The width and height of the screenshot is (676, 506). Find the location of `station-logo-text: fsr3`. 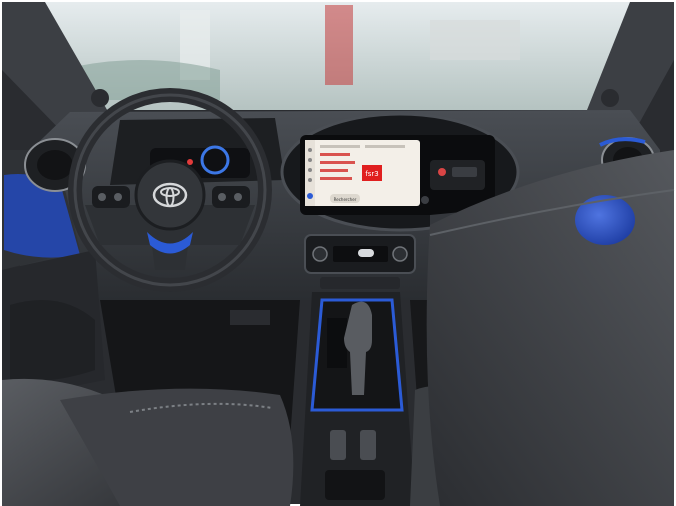

station-logo-text: fsr3 is located at coordinates (371, 174).